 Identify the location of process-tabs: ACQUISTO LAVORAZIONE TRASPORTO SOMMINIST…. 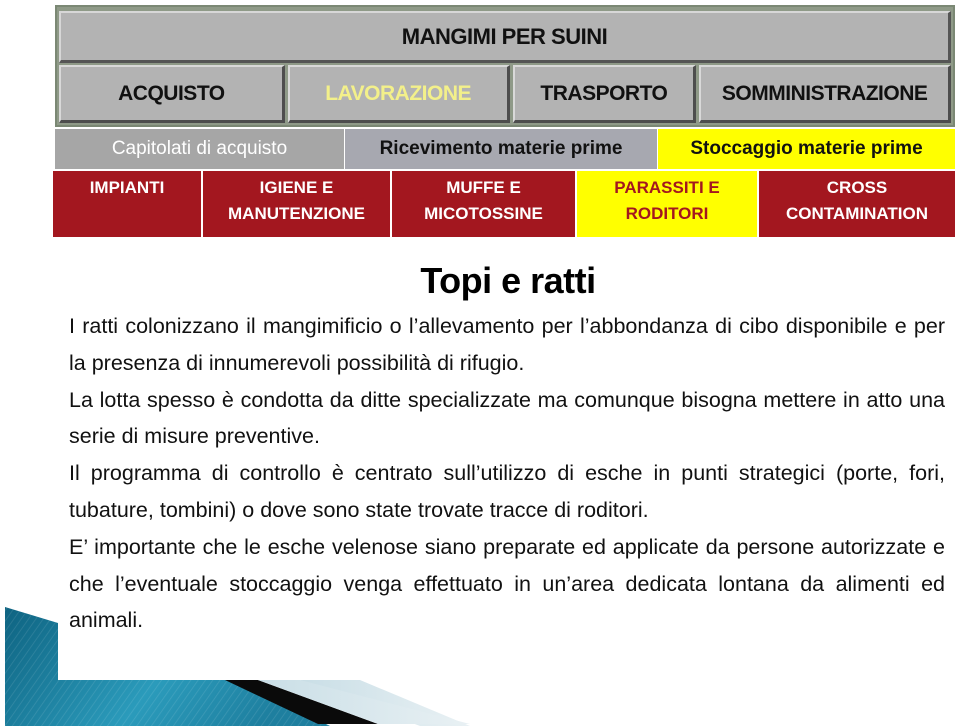
(505, 95).